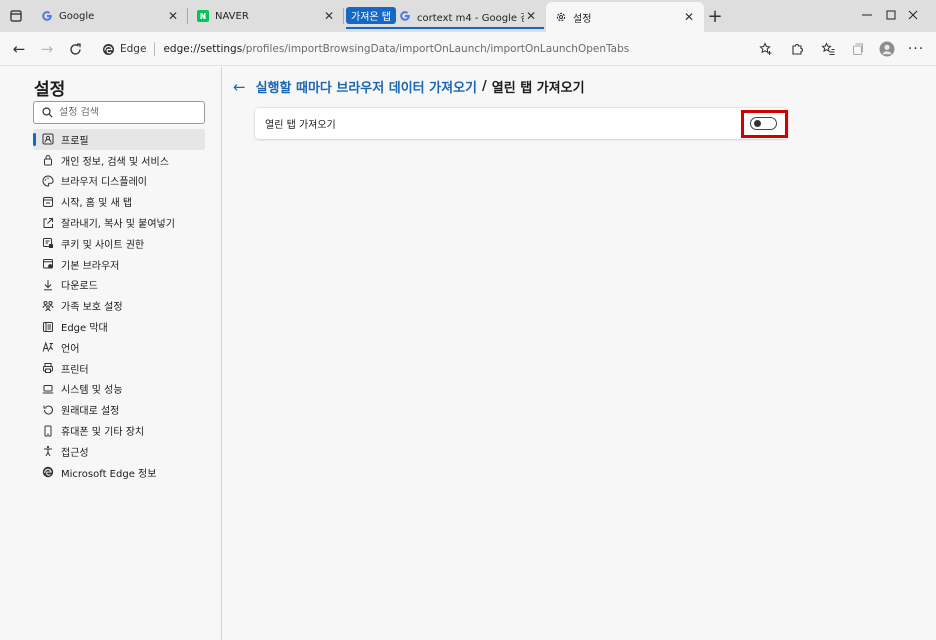 This screenshot has height=640, width=936. I want to click on sidebar-item-label: 시작, 홈 및 새 탭, so click(97, 204).